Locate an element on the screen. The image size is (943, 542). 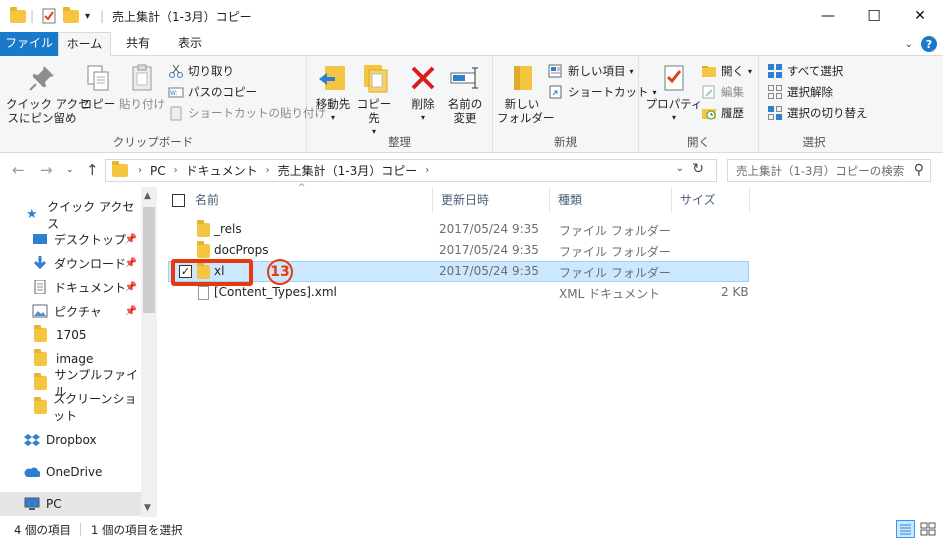
column-header-size: サイズ is located at coordinates (711, 200).